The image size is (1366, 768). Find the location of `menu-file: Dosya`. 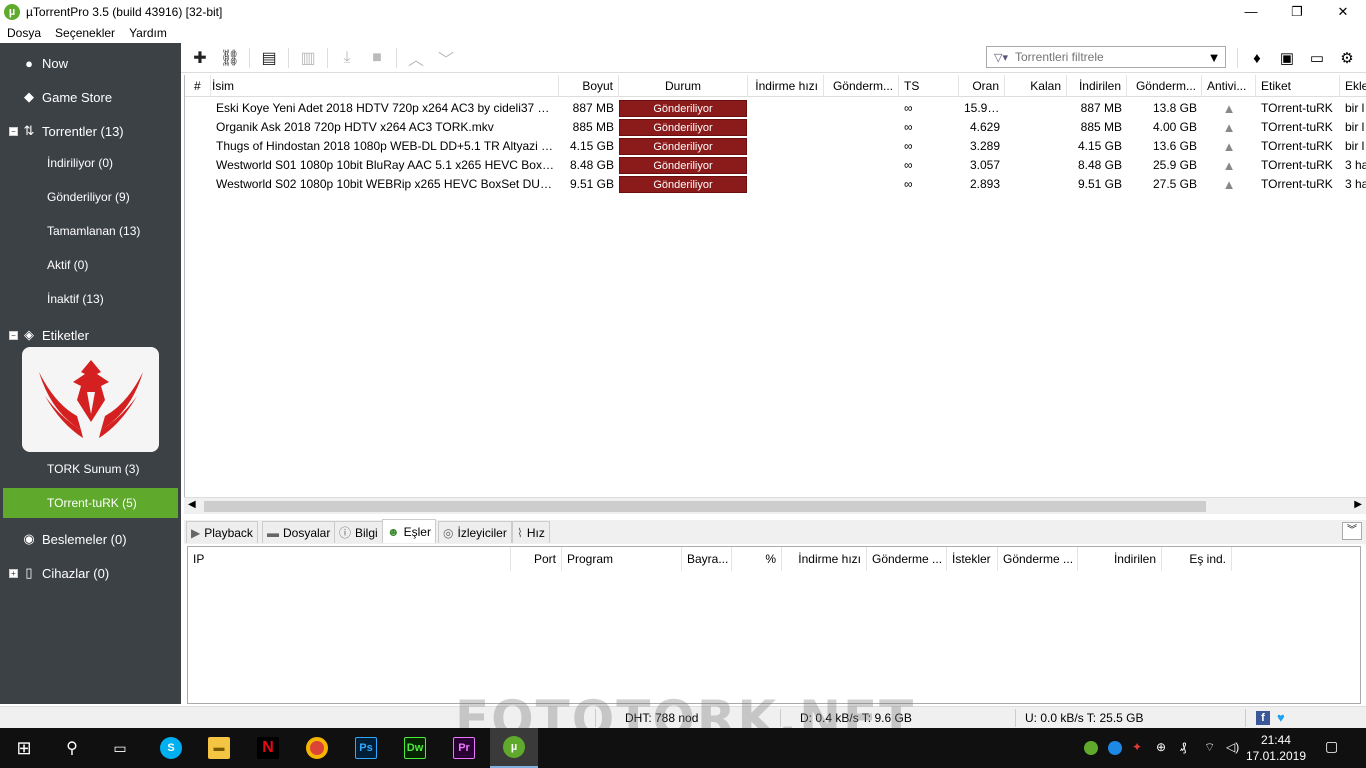

menu-file: Dosya is located at coordinates (24, 33).